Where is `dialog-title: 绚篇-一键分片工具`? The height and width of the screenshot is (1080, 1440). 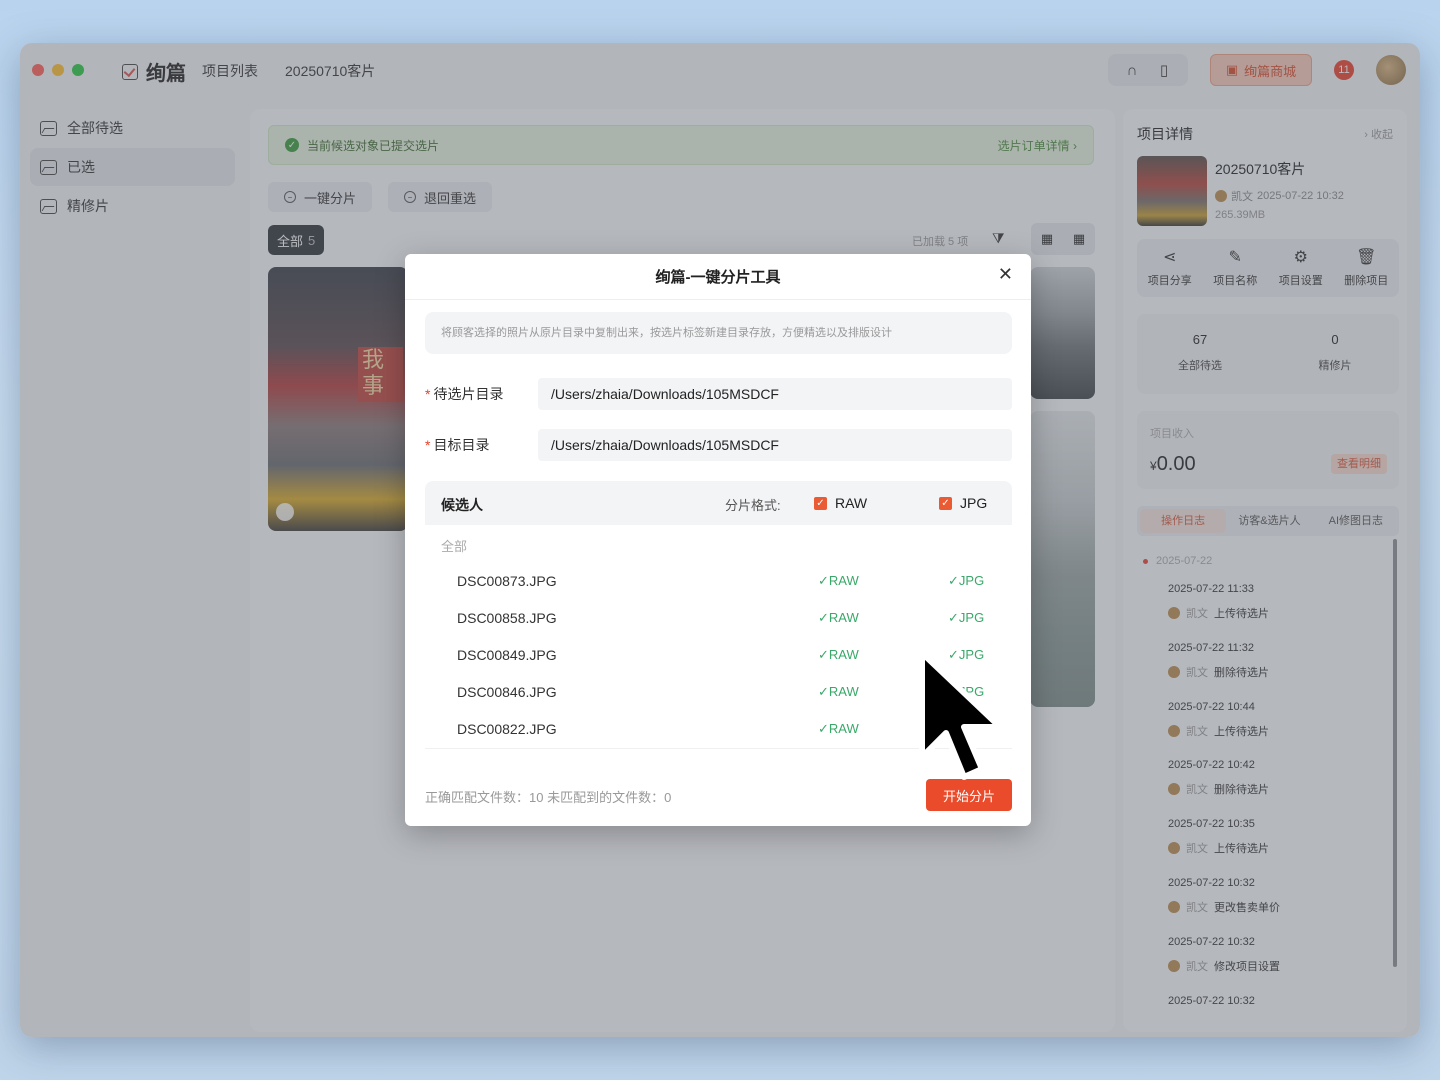 dialog-title: 绚篇-一键分片工具 is located at coordinates (718, 277).